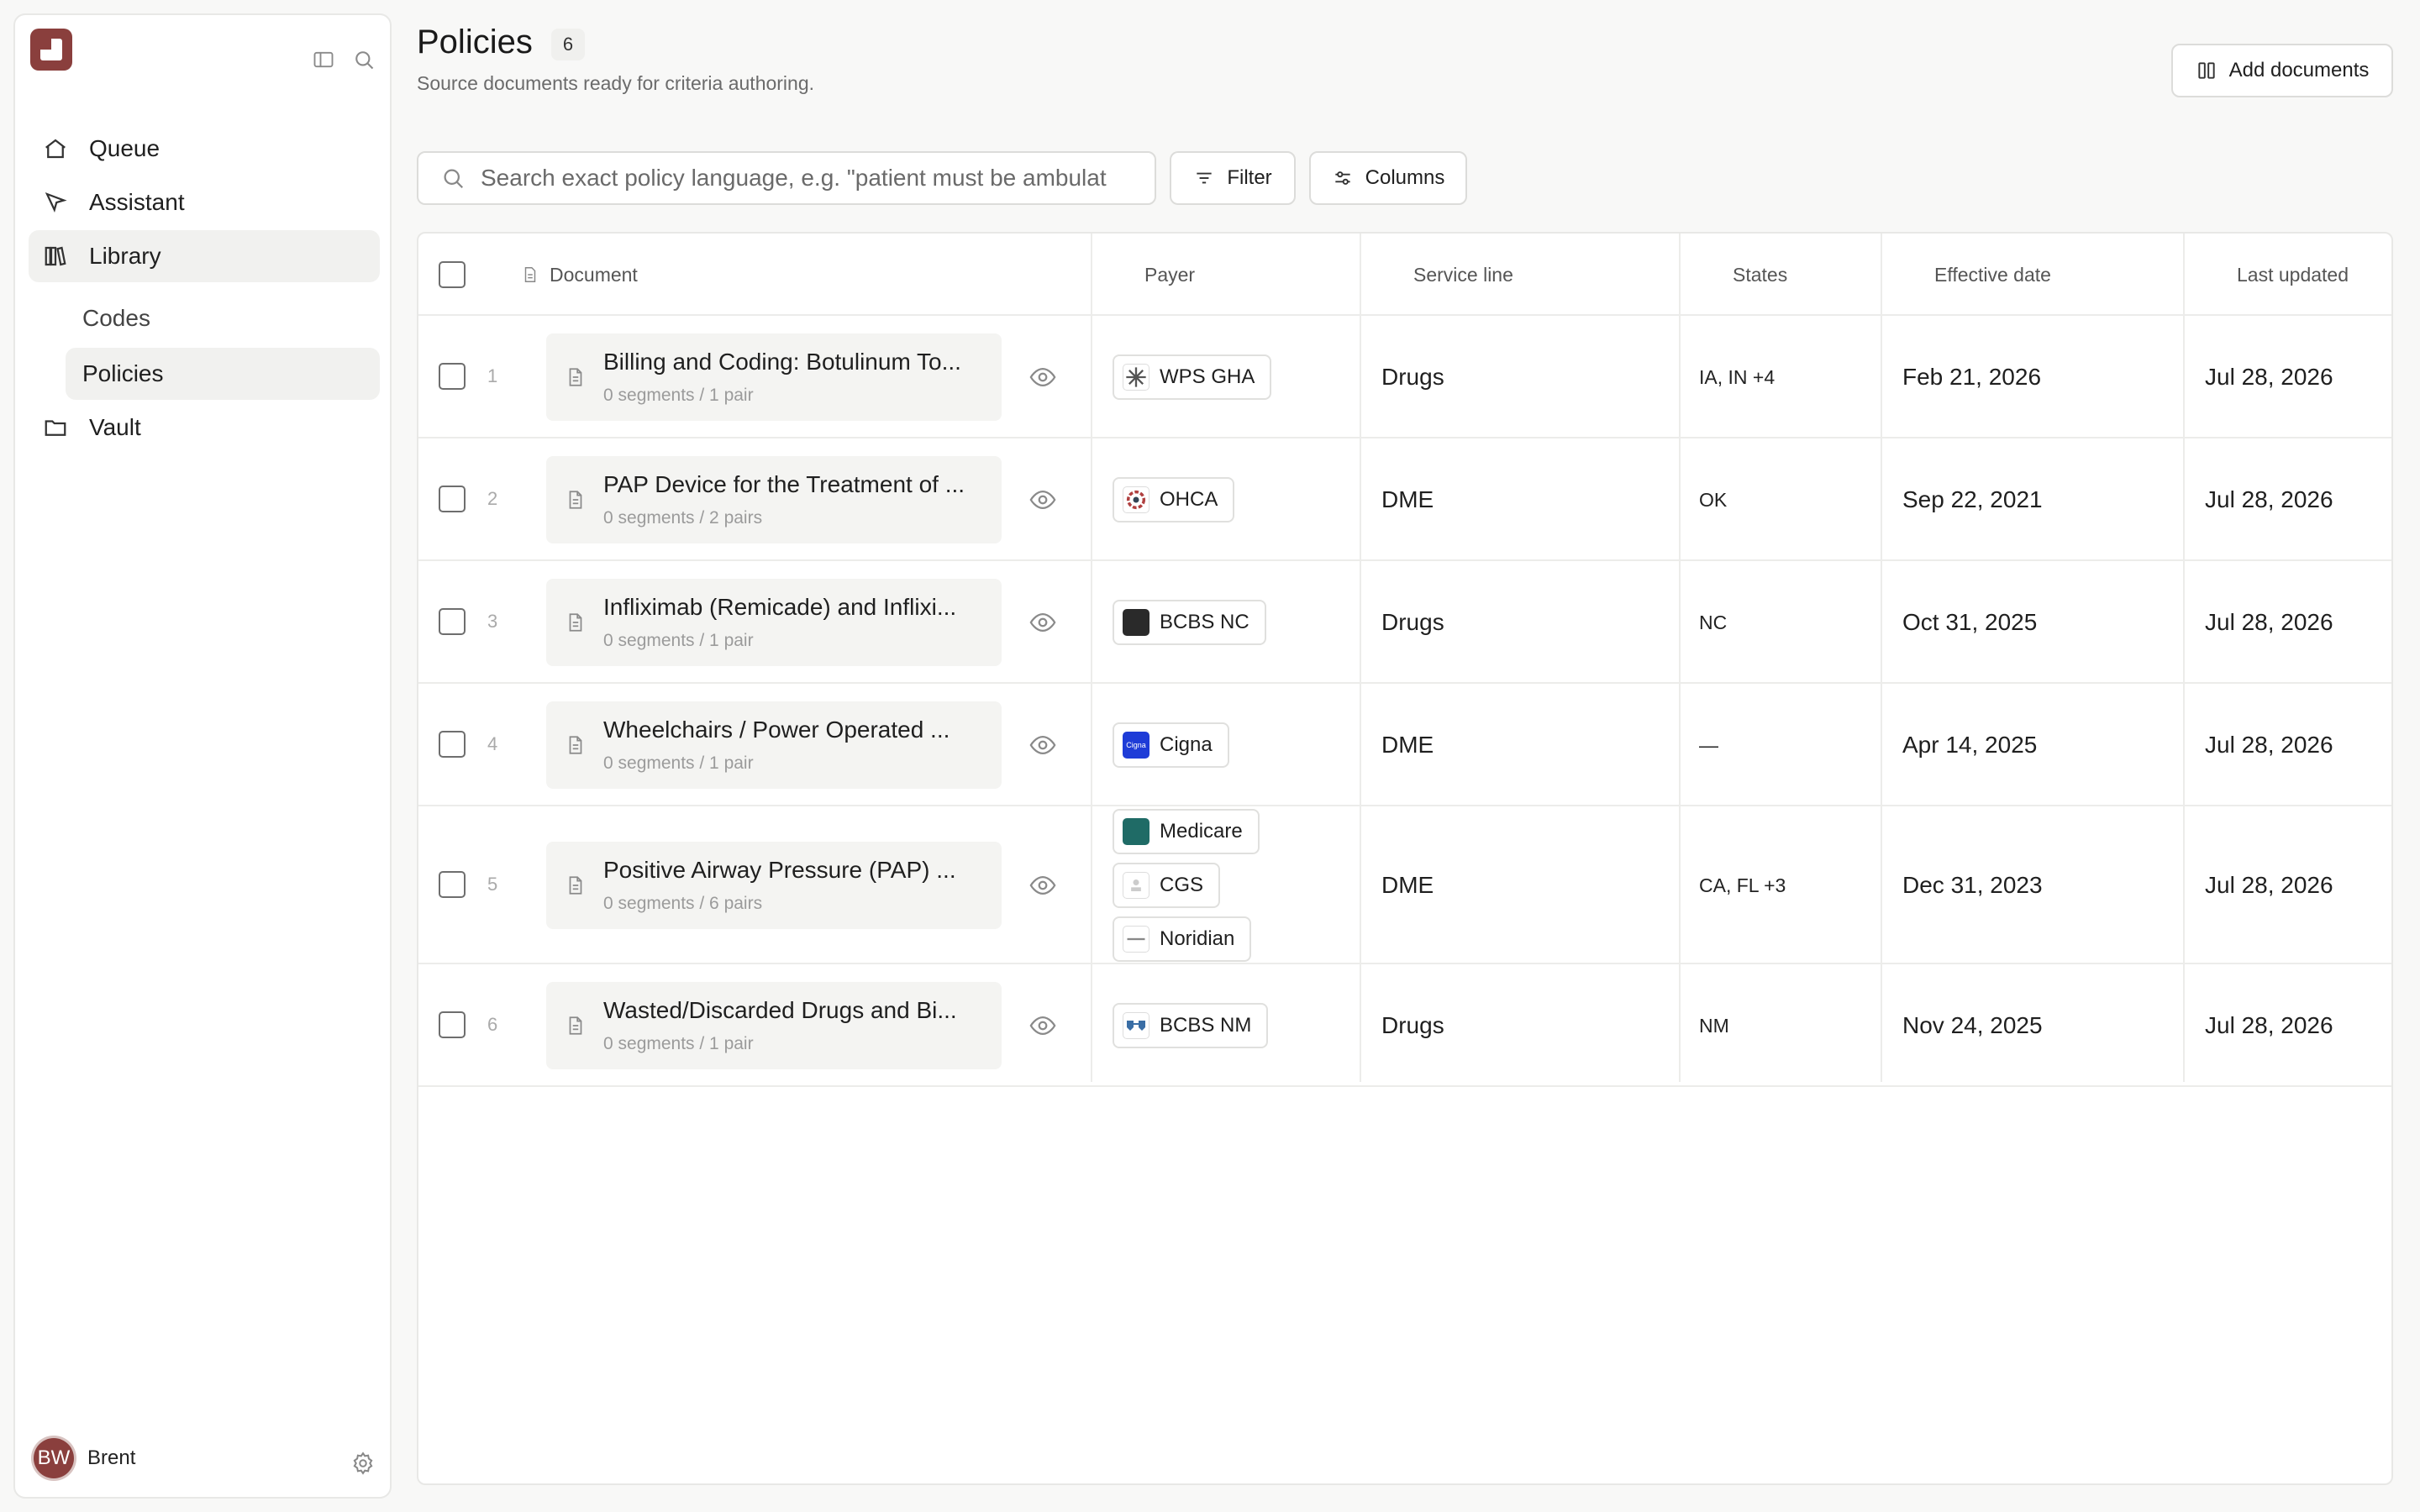 This screenshot has height=1512, width=2420. What do you see at coordinates (1204, 622) in the screenshot?
I see `payer-name: BCBS NC` at bounding box center [1204, 622].